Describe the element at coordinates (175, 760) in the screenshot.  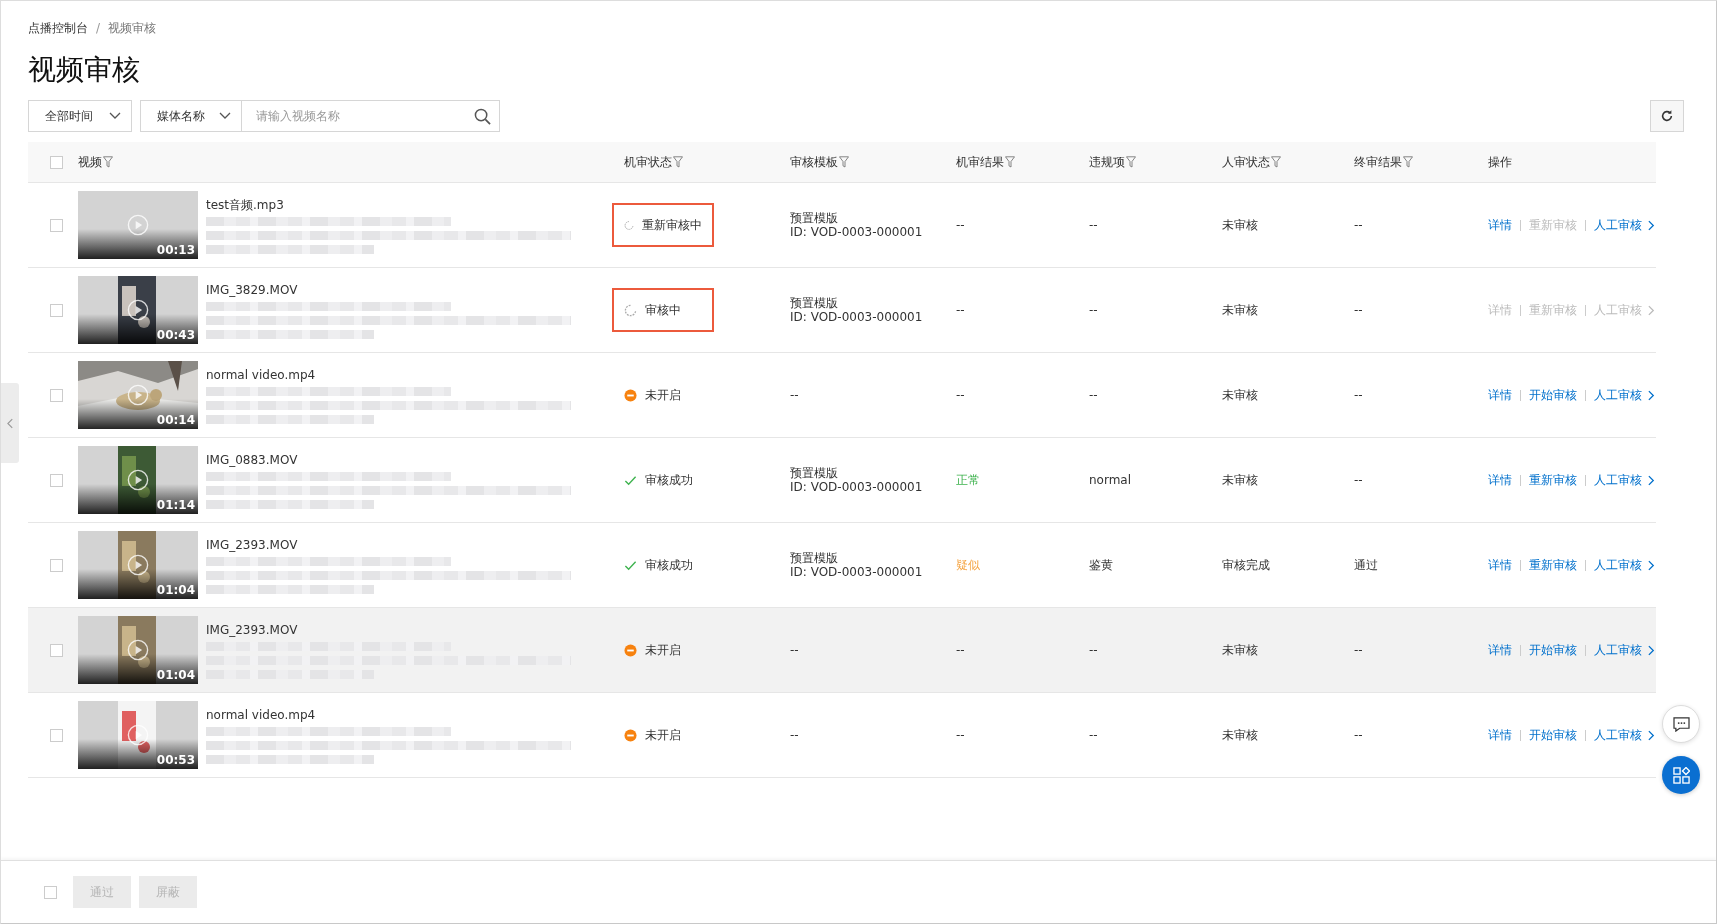
I see `video-duration: 00:53` at that location.